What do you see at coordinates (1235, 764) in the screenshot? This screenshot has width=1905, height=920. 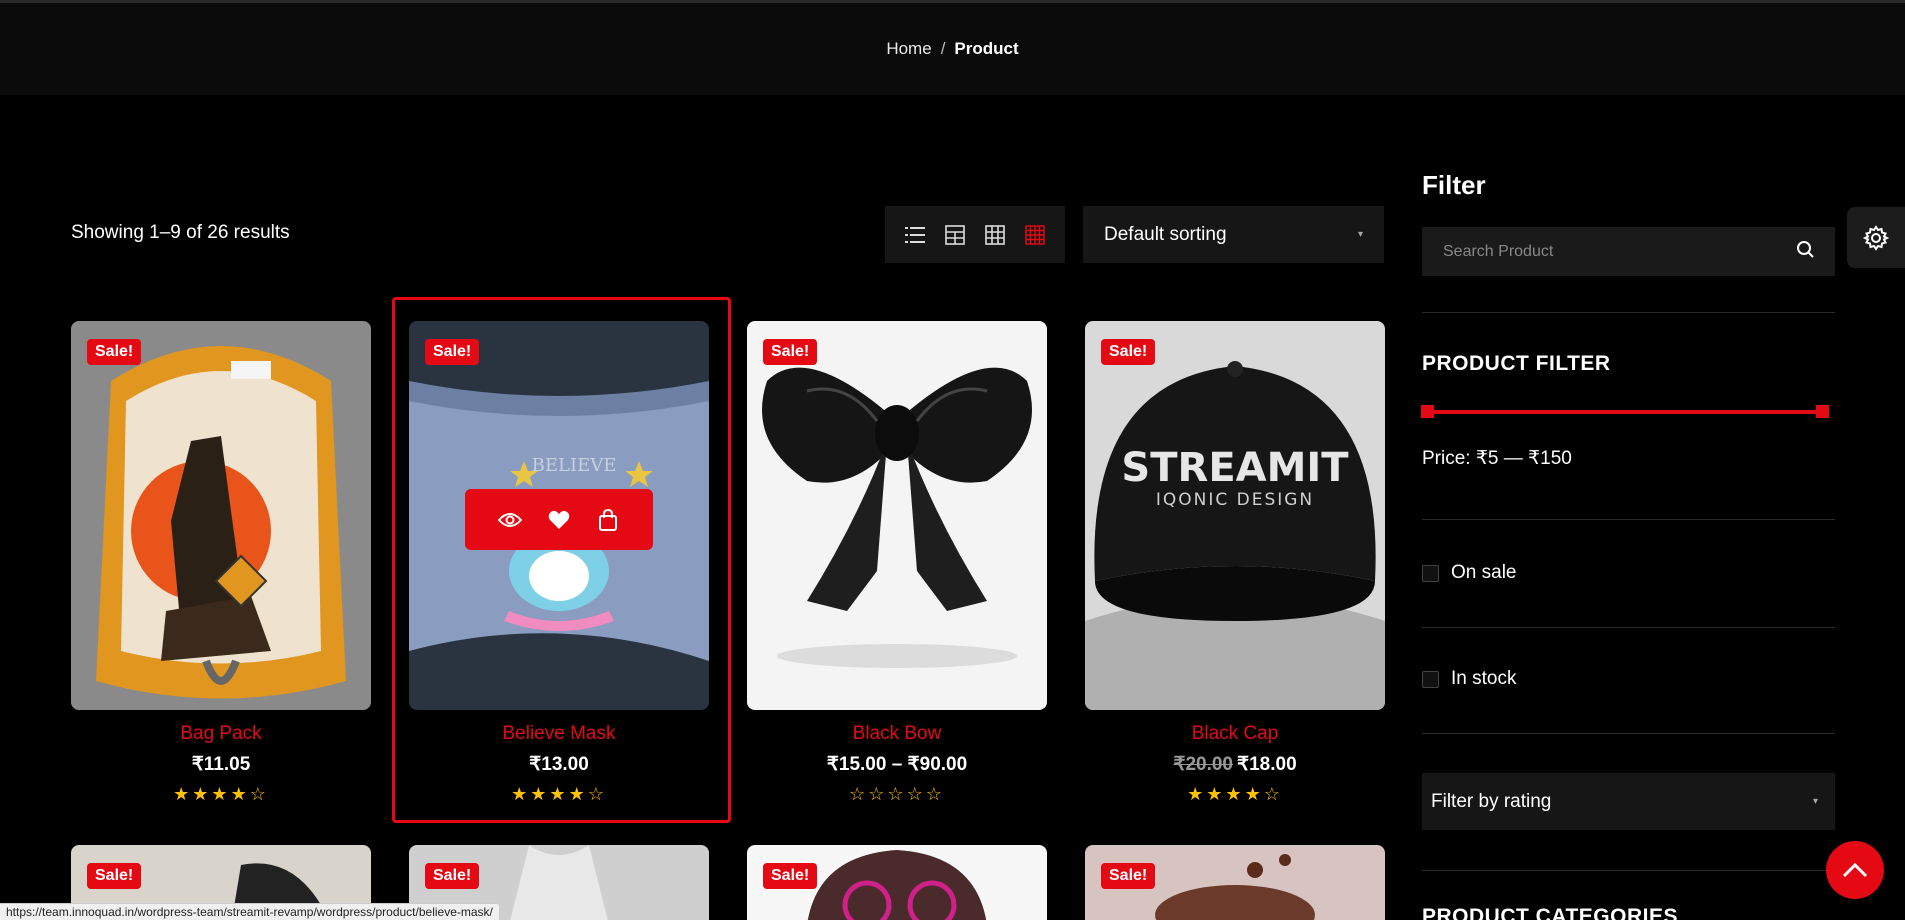 I see `product-price: ₹20.00 ₹18.00` at bounding box center [1235, 764].